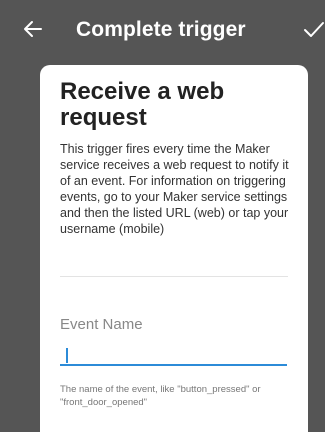  I want to click on event-name-label: Event Name, so click(101, 324).